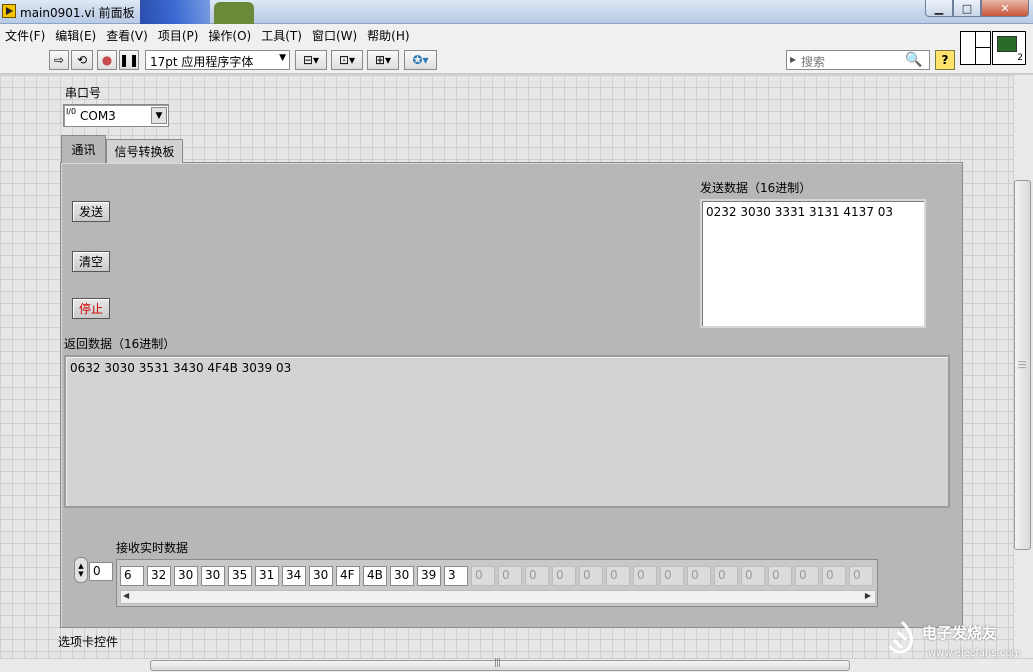 This screenshot has height=672, width=1033. Describe the element at coordinates (1020, 58) in the screenshot. I see `vi-icon-number: 2` at that location.